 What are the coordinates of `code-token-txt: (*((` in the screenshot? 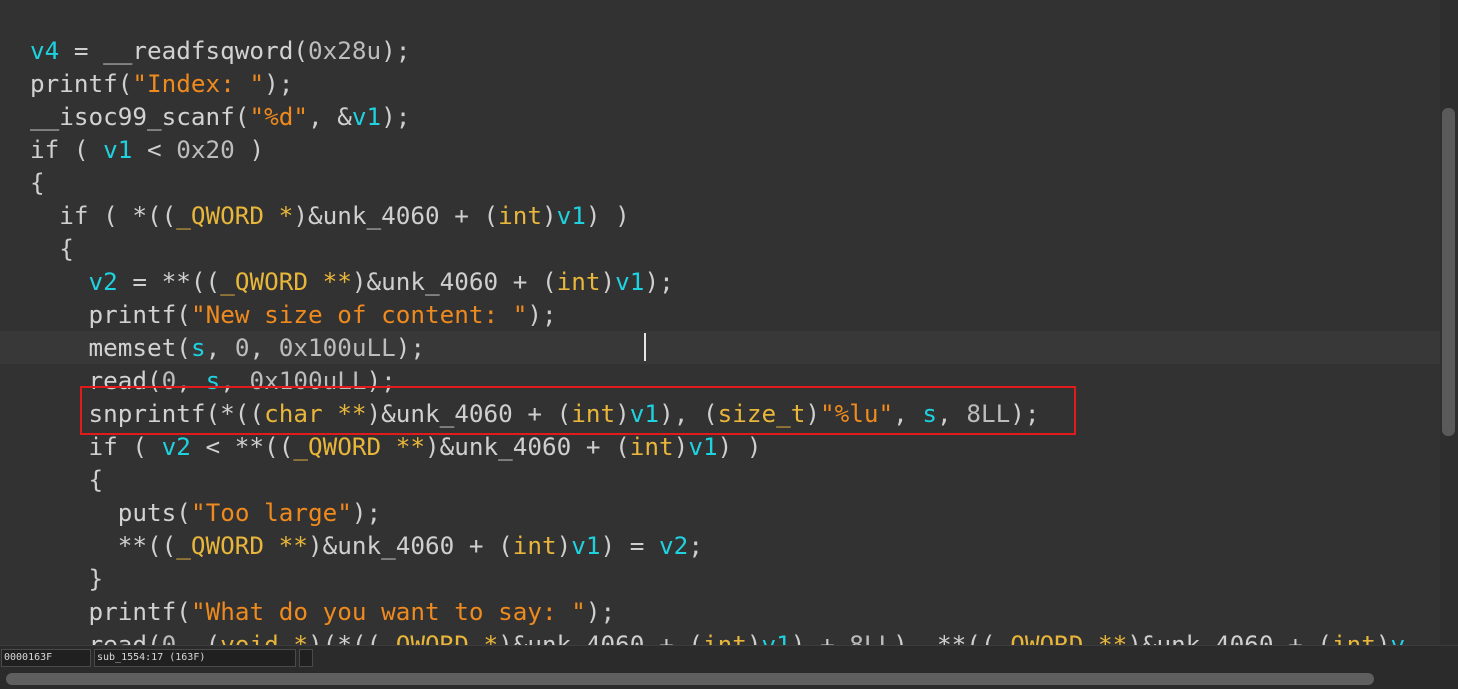 It's located at (235, 413).